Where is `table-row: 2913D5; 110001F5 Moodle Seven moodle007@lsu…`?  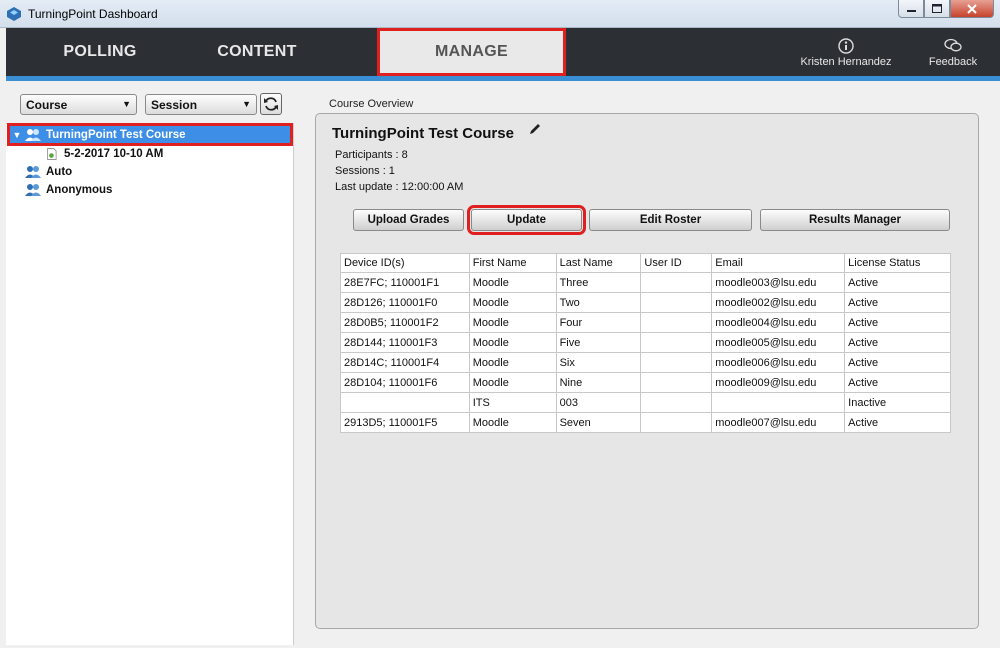 table-row: 2913D5; 110001F5 Moodle Seven moodle007@lsu… is located at coordinates (645, 422).